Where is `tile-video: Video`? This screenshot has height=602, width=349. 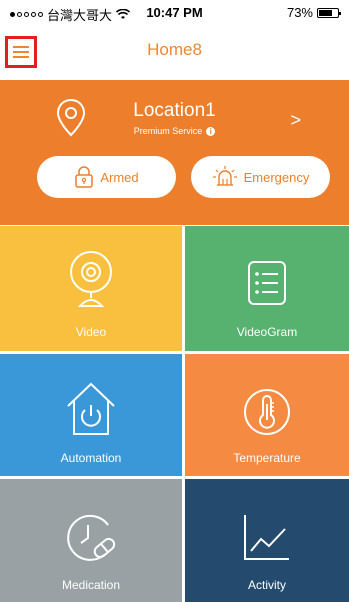
tile-video: Video is located at coordinates (91, 288).